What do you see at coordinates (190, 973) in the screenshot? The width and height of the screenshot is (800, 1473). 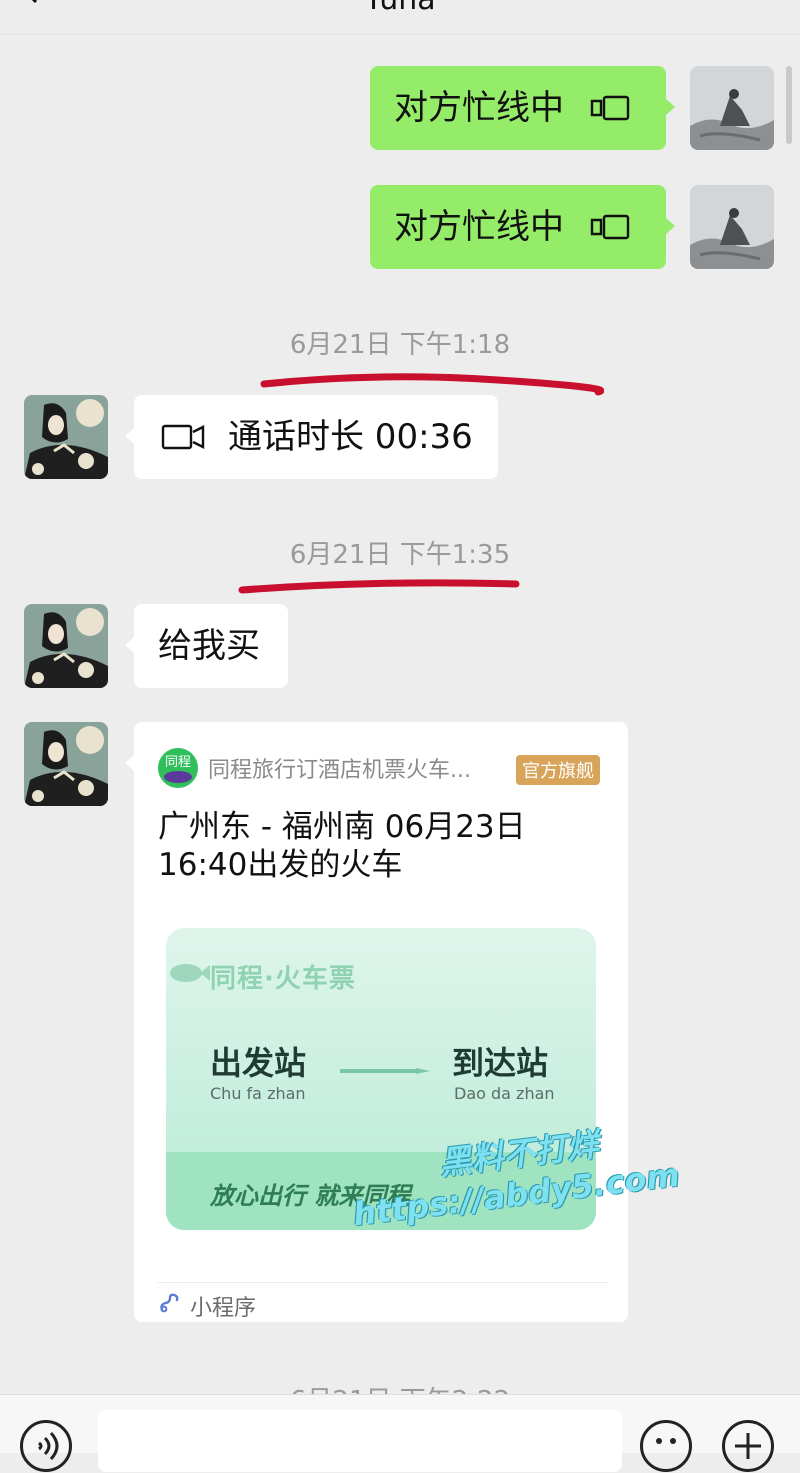 I see `fish-logo-icon` at bounding box center [190, 973].